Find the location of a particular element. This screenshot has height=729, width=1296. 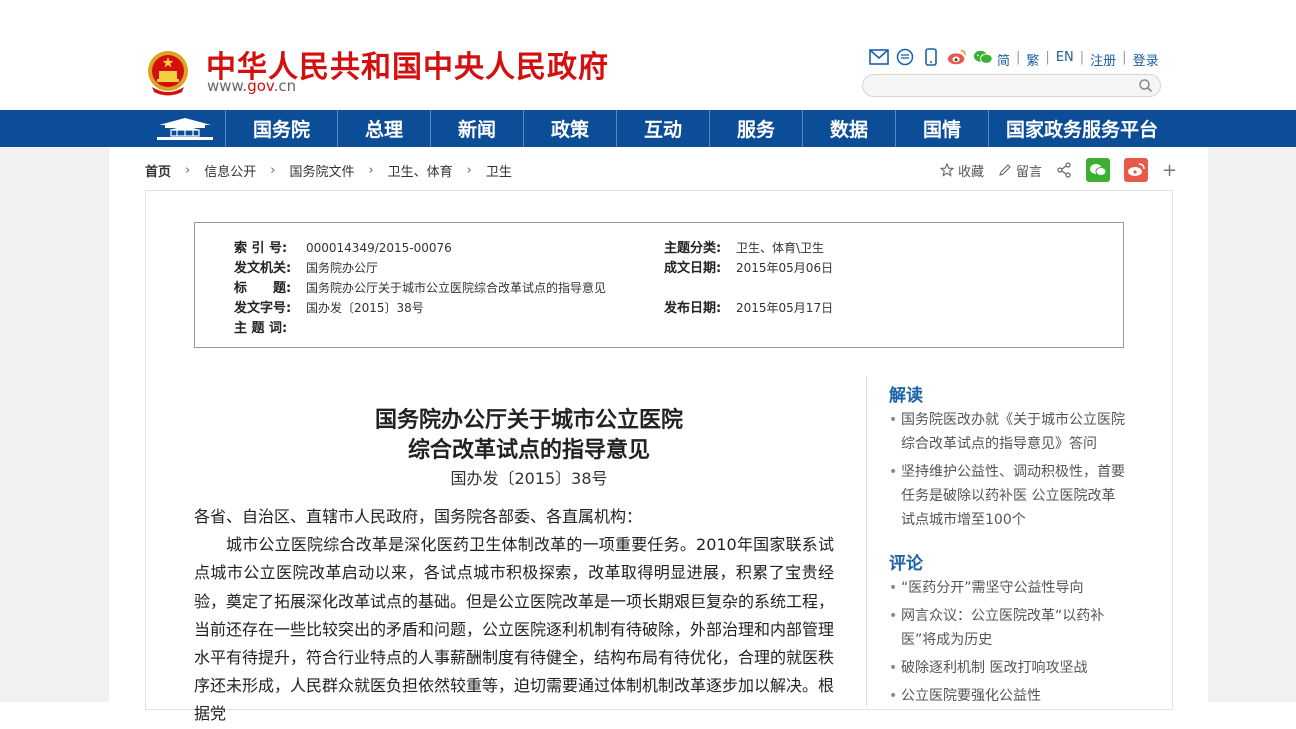

site-url: www.gov.cn is located at coordinates (251, 86).